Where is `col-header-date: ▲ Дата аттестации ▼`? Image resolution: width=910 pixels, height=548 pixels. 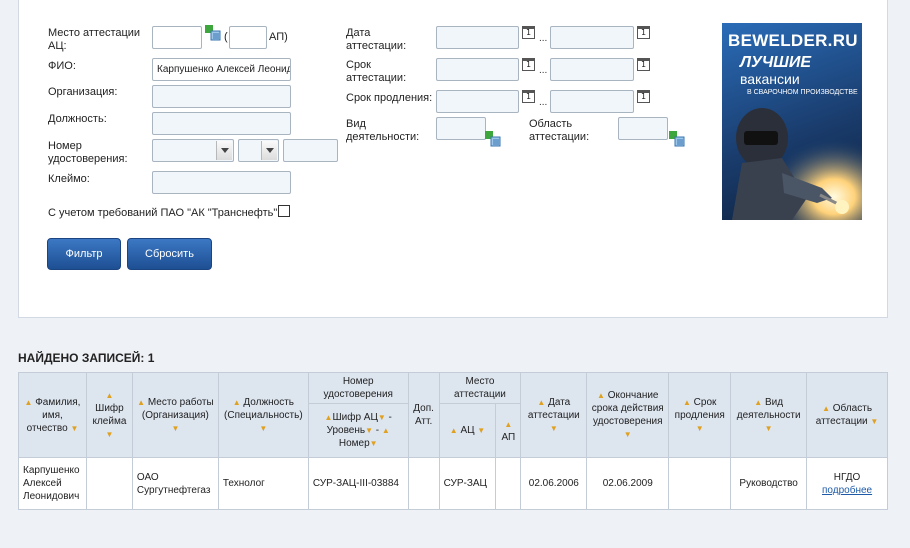 col-header-date: ▲ Дата аттестации ▼ is located at coordinates (554, 415).